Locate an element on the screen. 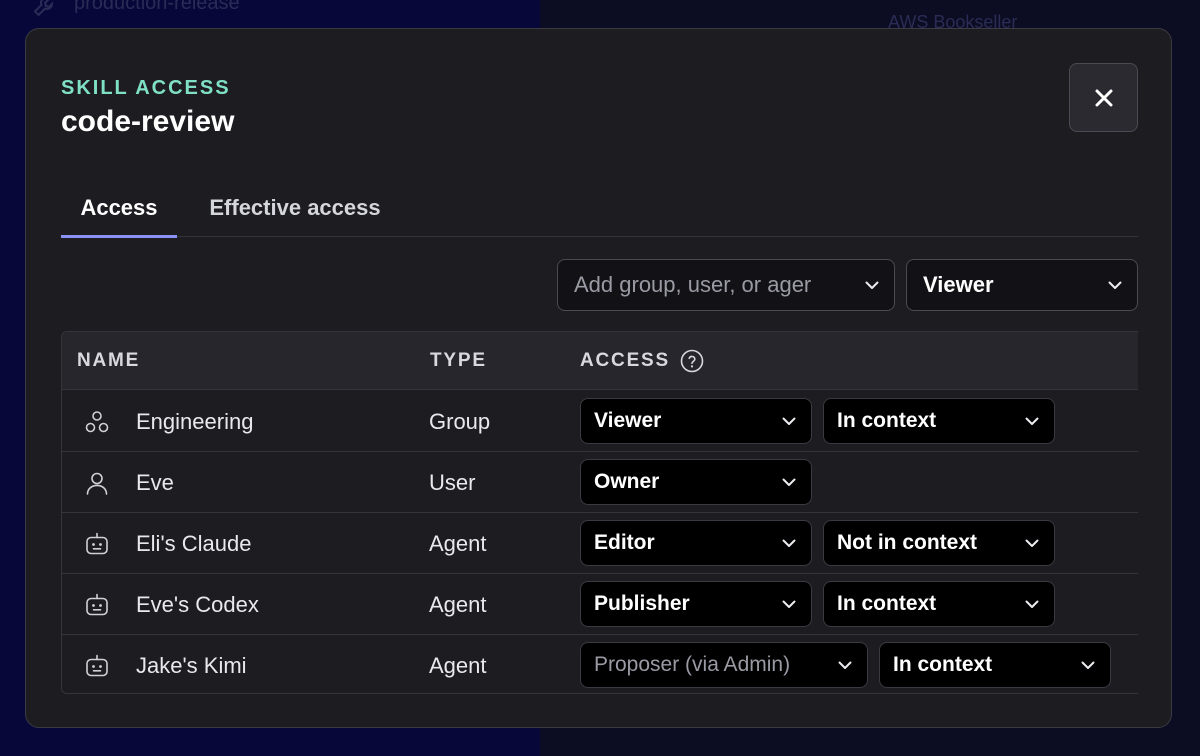 Image resolution: width=1200 pixels, height=756 pixels. access-role-select: Publisher is located at coordinates (696, 604).